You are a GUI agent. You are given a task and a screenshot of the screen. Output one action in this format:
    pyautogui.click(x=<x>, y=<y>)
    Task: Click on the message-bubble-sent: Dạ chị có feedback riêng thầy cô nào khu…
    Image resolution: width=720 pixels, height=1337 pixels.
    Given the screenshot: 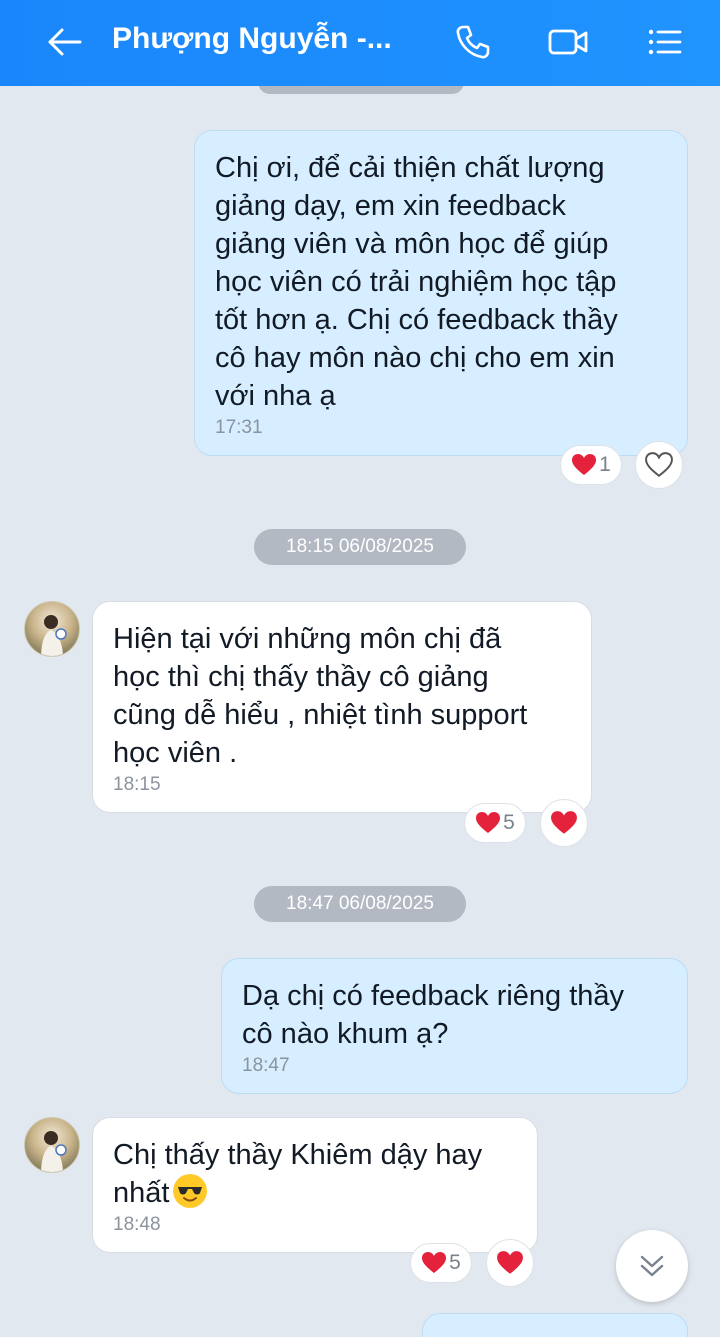 What is the action you would take?
    pyautogui.click(x=454, y=1026)
    